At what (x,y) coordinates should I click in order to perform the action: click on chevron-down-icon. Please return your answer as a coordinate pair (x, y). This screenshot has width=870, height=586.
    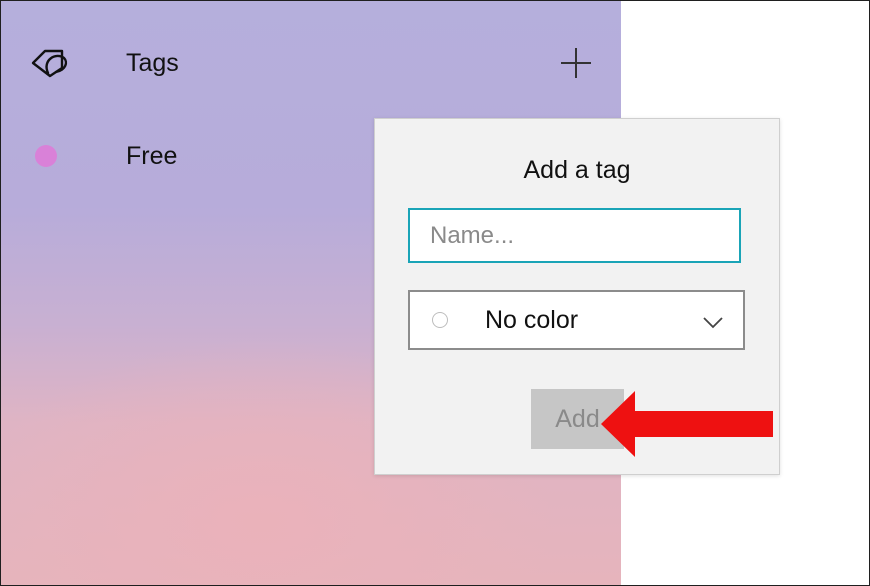
    Looking at the image, I should click on (713, 323).